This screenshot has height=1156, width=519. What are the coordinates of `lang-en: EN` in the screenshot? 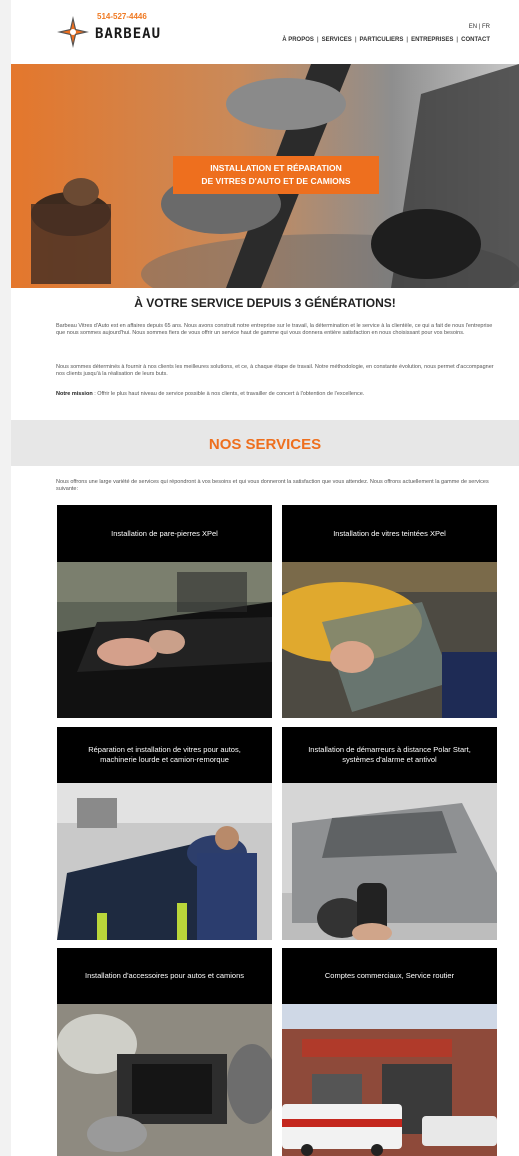 It's located at (473, 27).